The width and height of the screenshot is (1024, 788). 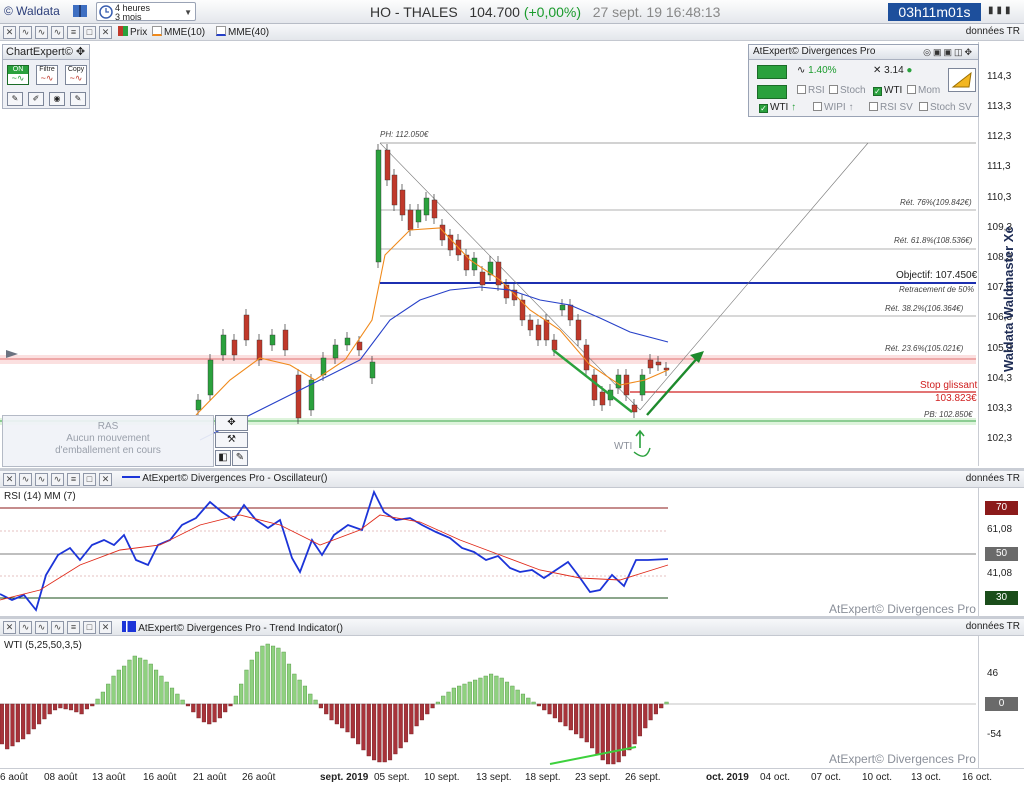 I want to click on ras-line1: Aucun mouvement, so click(x=108, y=438).